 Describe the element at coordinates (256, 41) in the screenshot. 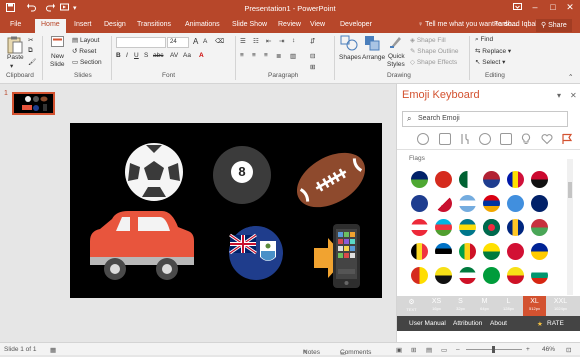

I see `numbering-icon: ☷` at that location.